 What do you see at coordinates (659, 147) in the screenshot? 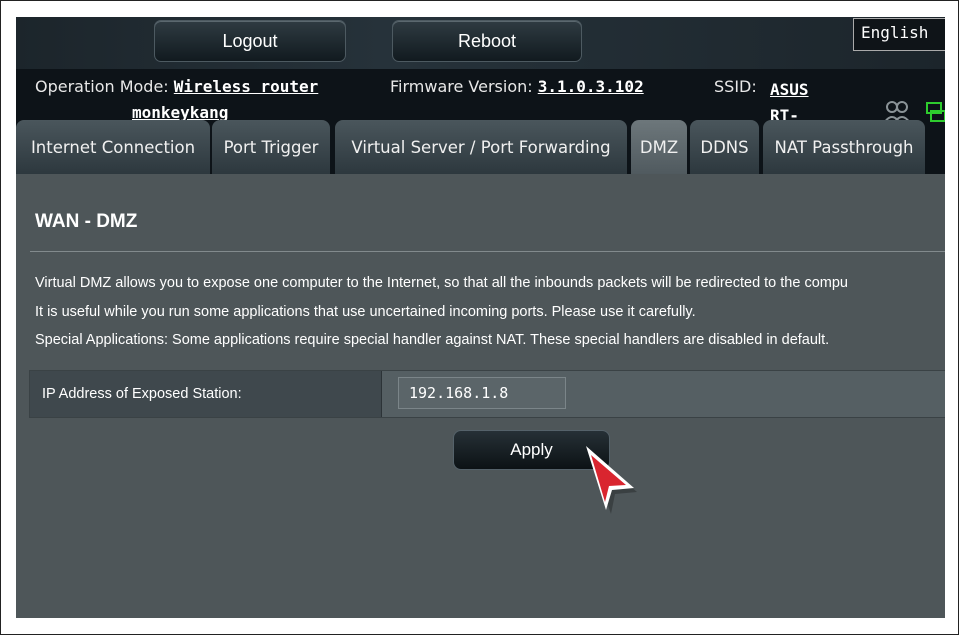
I see `tab-dmz: DMZ` at bounding box center [659, 147].